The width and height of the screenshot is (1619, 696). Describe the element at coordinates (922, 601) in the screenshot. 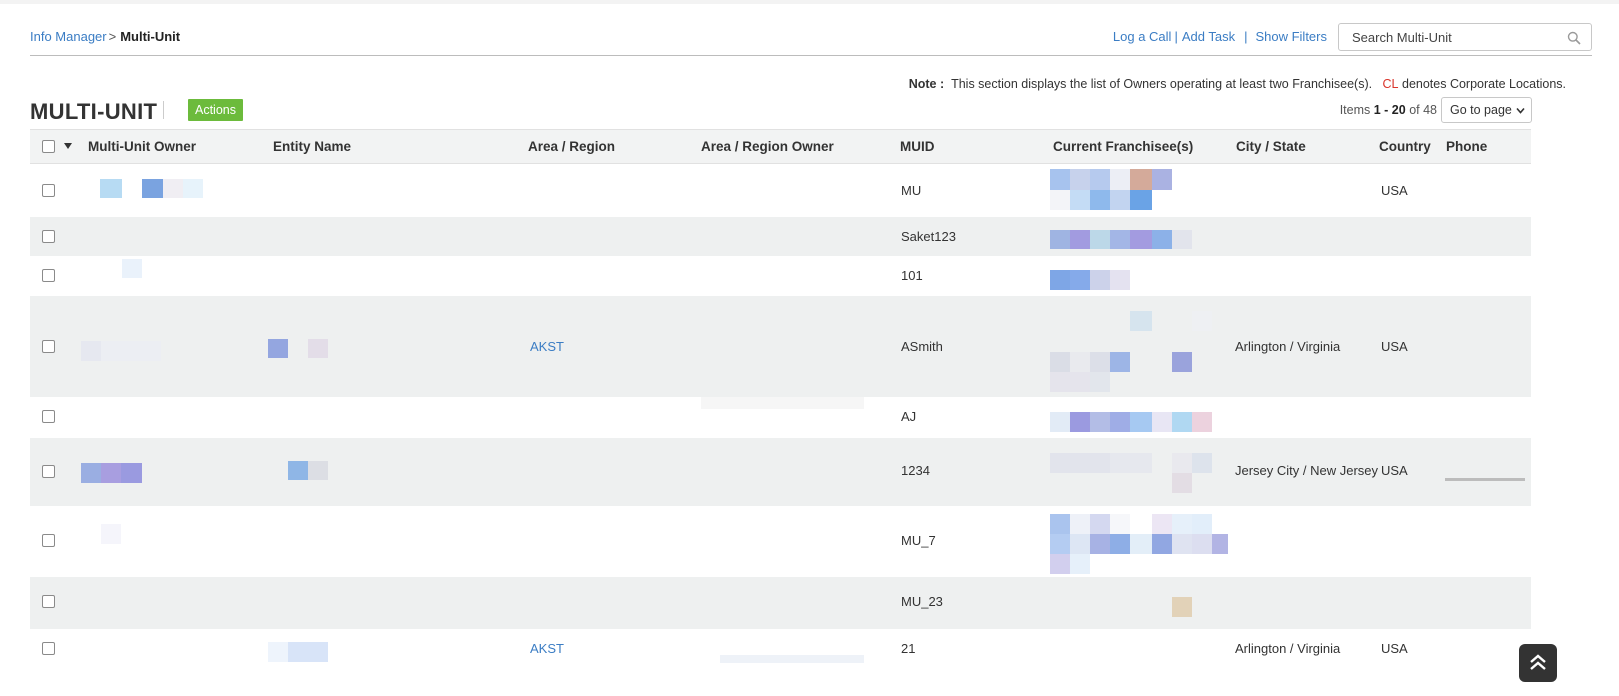

I see `muid-cell: MU_23` at that location.